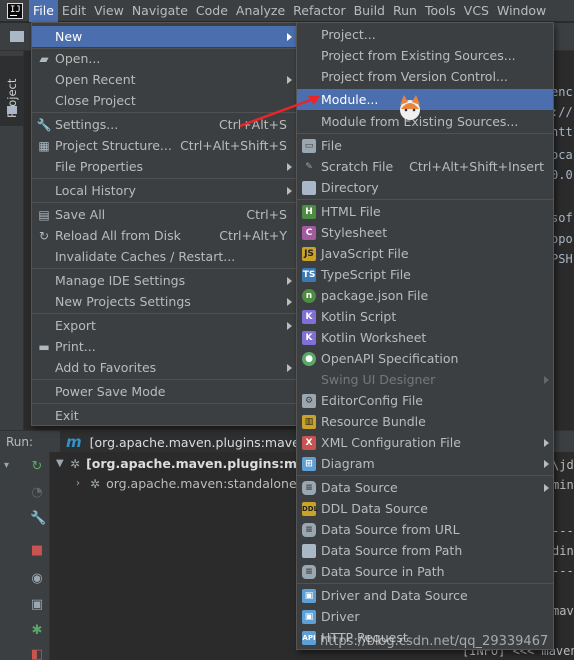 The width and height of the screenshot is (574, 660). Describe the element at coordinates (562, 155) in the screenshot. I see `editor-line: oca` at that location.